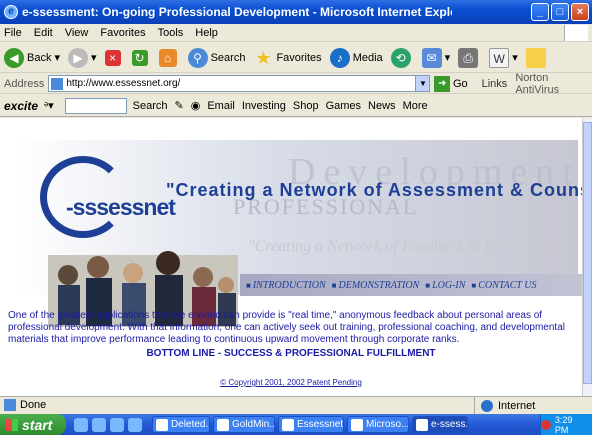 The image size is (592, 435). What do you see at coordinates (77, 33) in the screenshot?
I see `menu-view: View` at bounding box center [77, 33].